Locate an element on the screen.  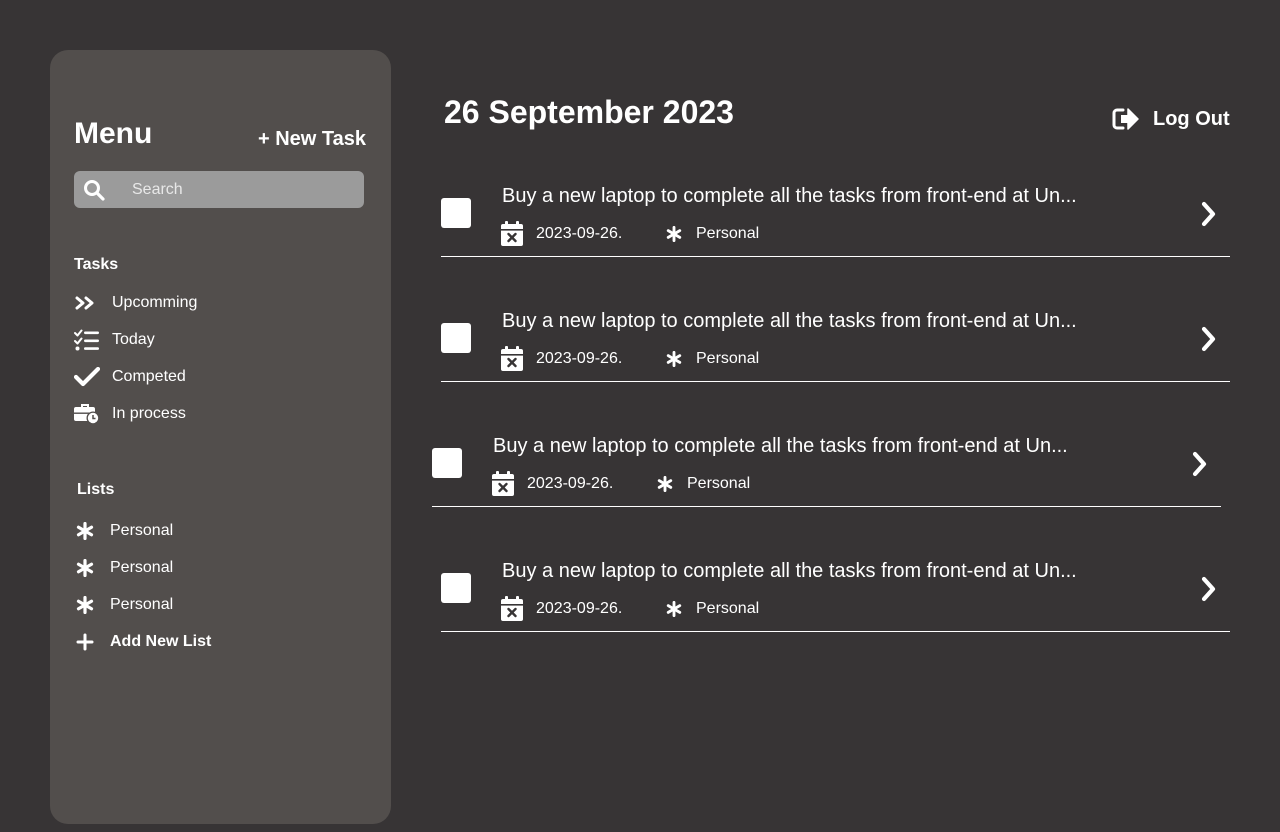
check-icon is located at coordinates (87, 377).